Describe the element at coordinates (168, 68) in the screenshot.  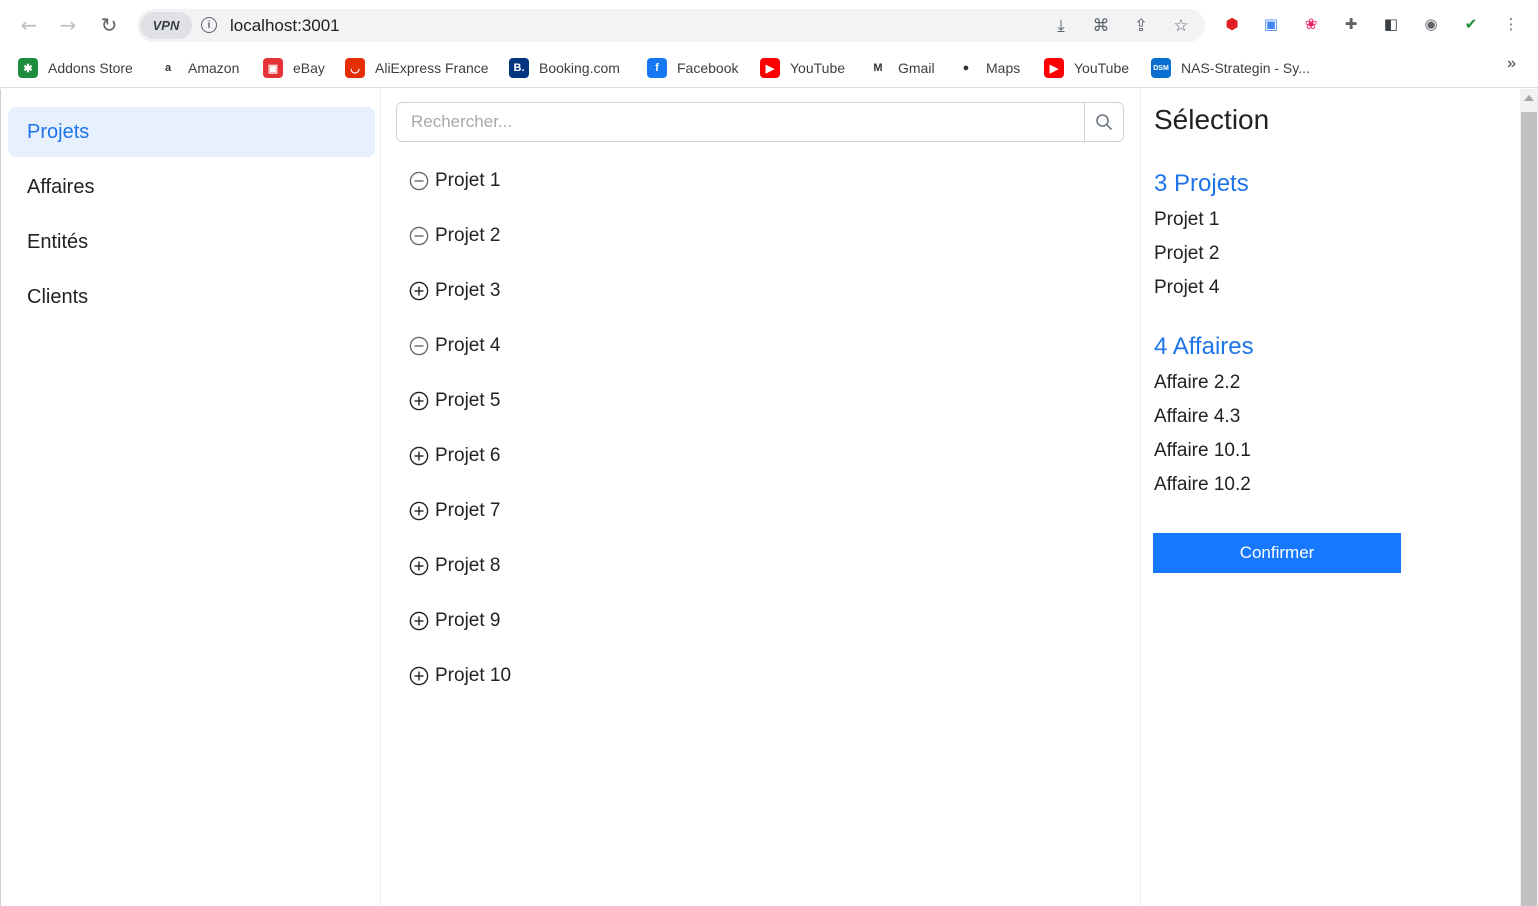
I see `amazon-icon: a` at that location.